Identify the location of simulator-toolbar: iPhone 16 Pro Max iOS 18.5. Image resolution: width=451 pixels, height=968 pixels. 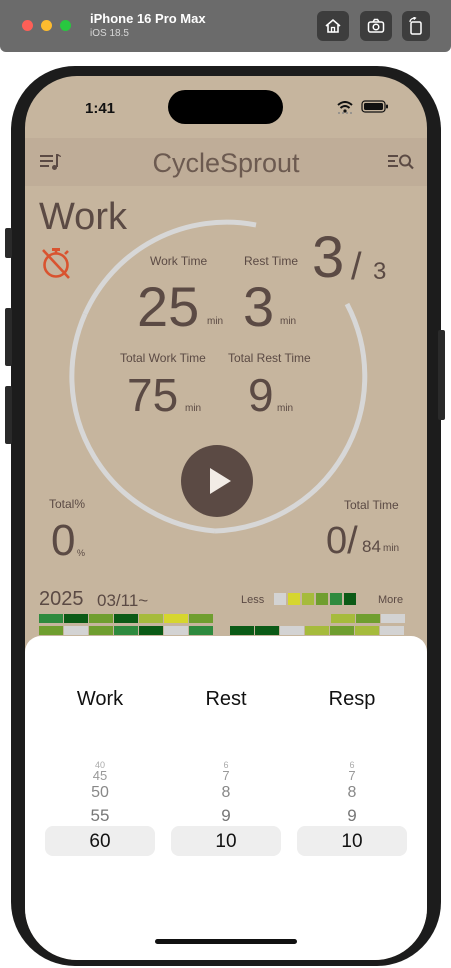
(225, 26).